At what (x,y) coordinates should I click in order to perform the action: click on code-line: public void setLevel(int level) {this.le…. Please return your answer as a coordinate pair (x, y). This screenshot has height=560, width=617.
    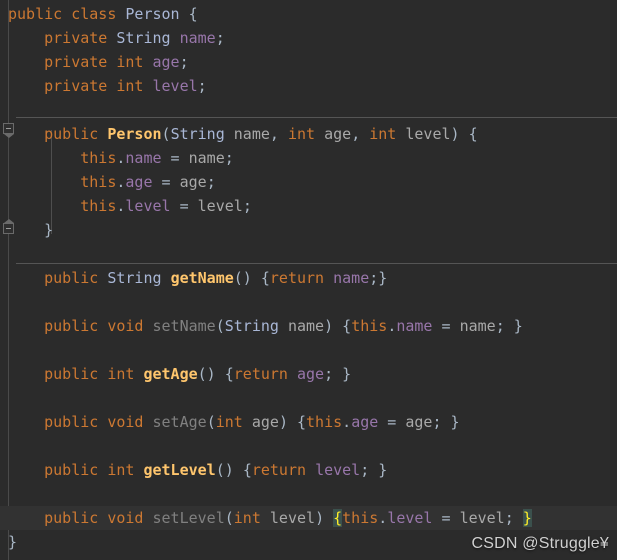
    Looking at the image, I should click on (308, 518).